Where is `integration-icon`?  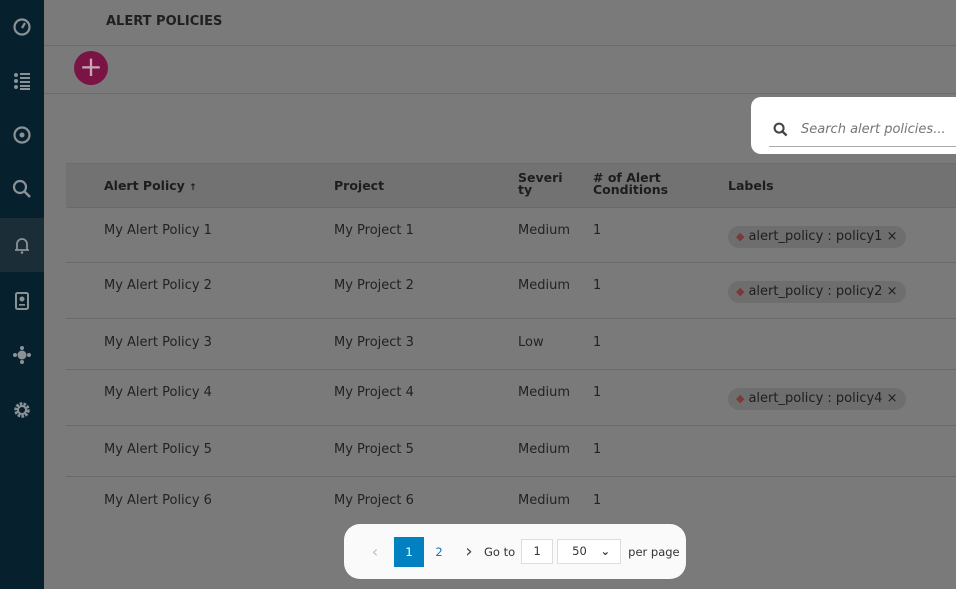 integration-icon is located at coordinates (22, 355).